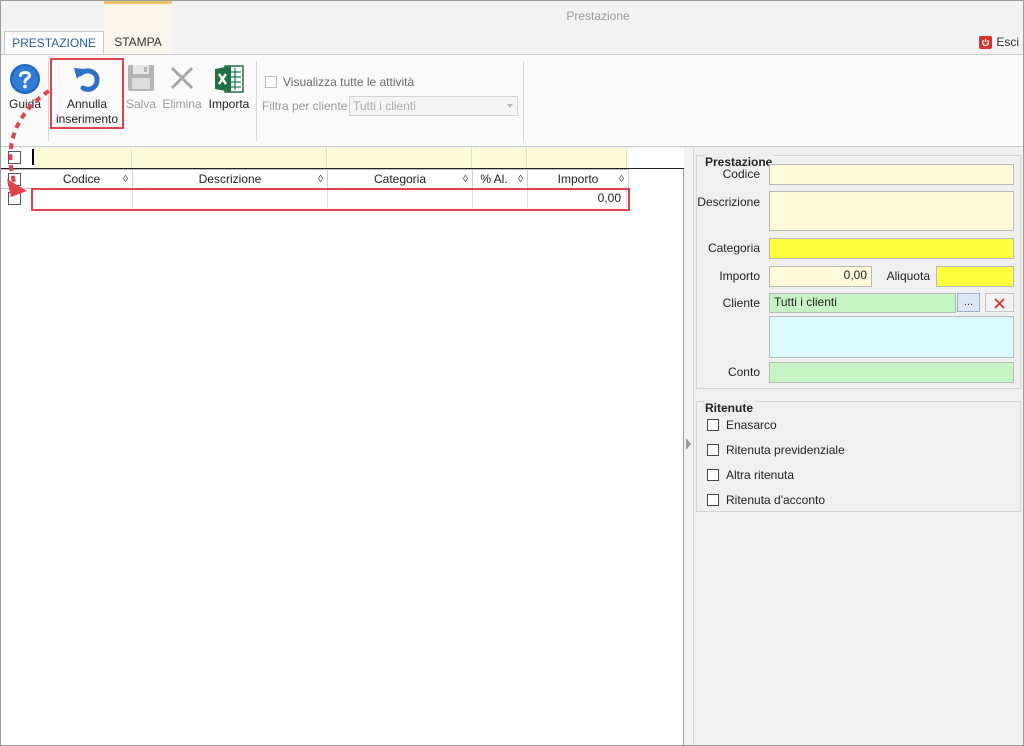 The width and height of the screenshot is (1024, 746). Describe the element at coordinates (733, 248) in the screenshot. I see `categoria-label: Categoria` at that location.